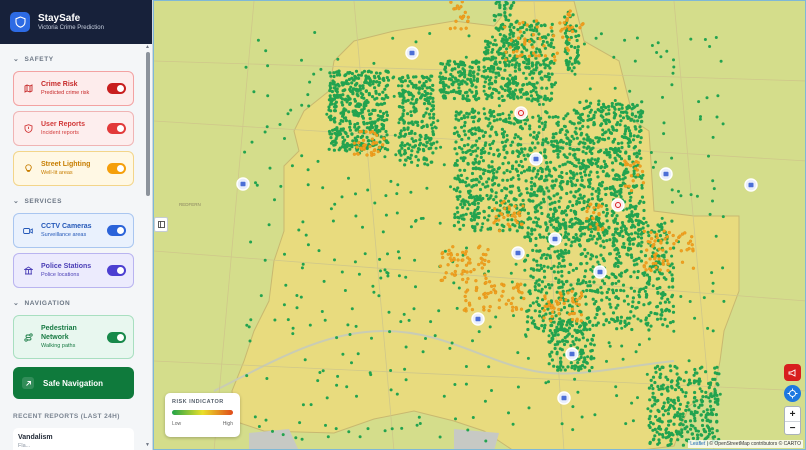 The image size is (806, 450). What do you see at coordinates (116, 230) in the screenshot?
I see `cctv-toggle` at bounding box center [116, 230].